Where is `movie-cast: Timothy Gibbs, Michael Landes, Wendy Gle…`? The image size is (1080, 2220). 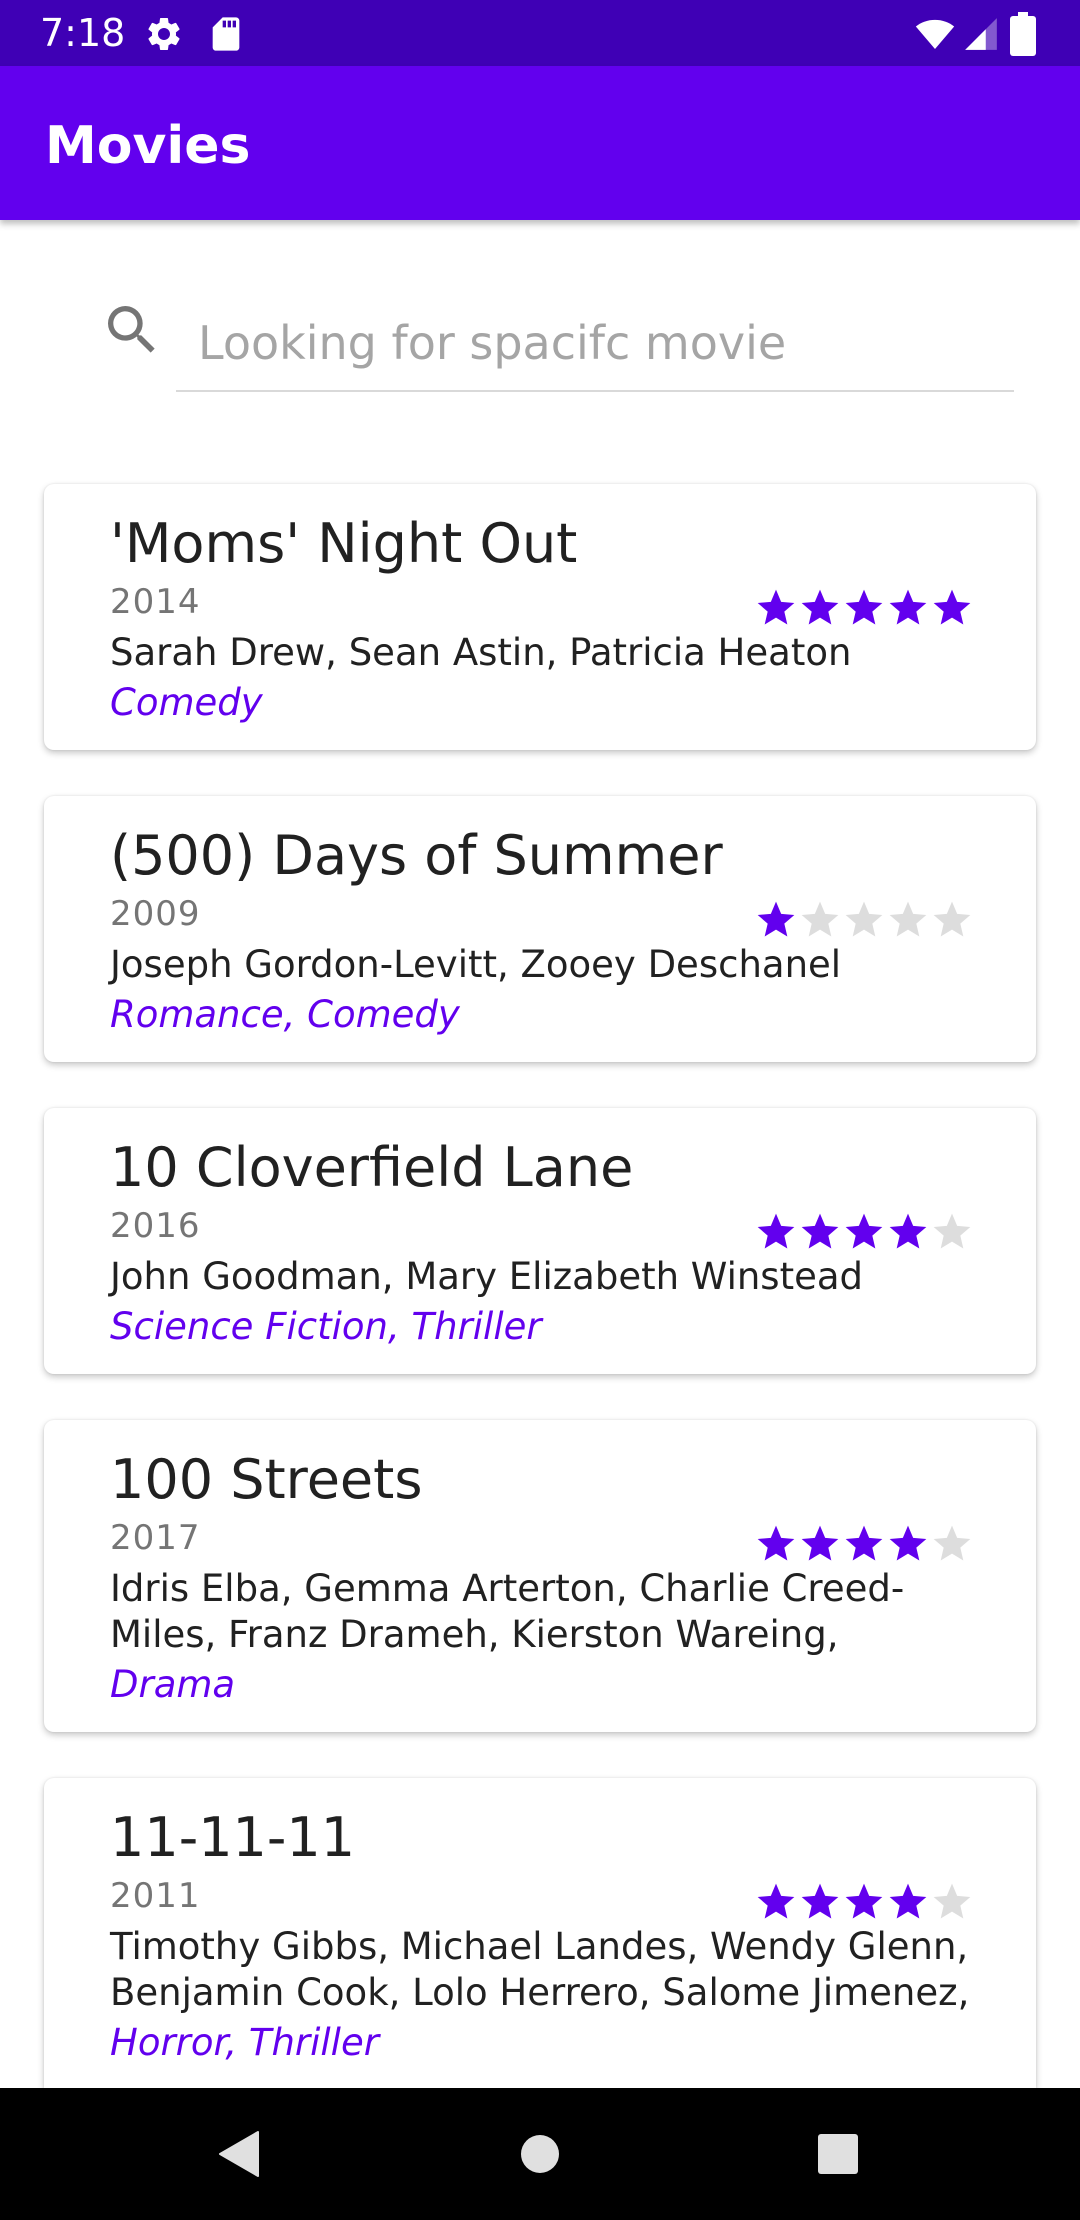 movie-cast: Timothy Gibbs, Michael Landes, Wendy Gle… is located at coordinates (540, 1969).